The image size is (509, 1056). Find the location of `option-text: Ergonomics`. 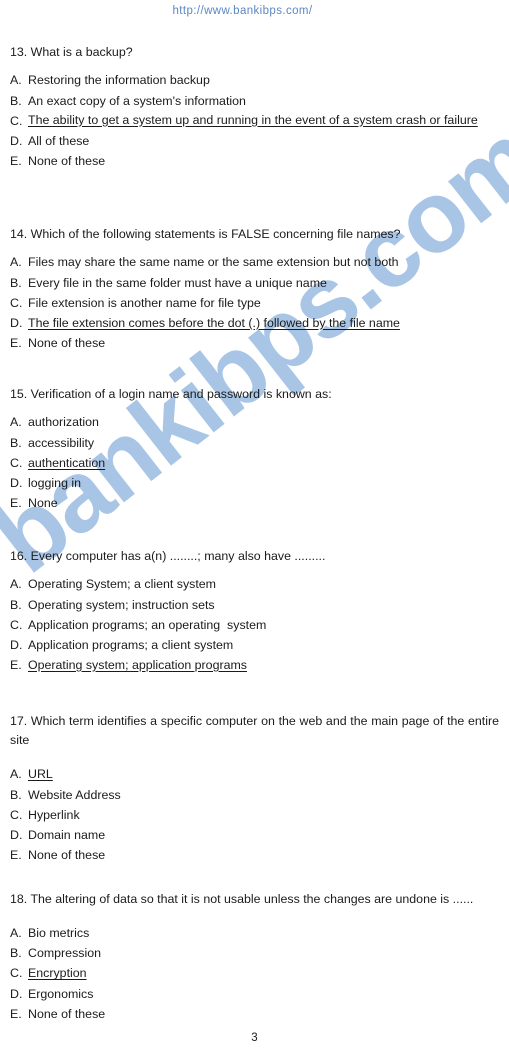

option-text: Ergonomics is located at coordinates (61, 993).